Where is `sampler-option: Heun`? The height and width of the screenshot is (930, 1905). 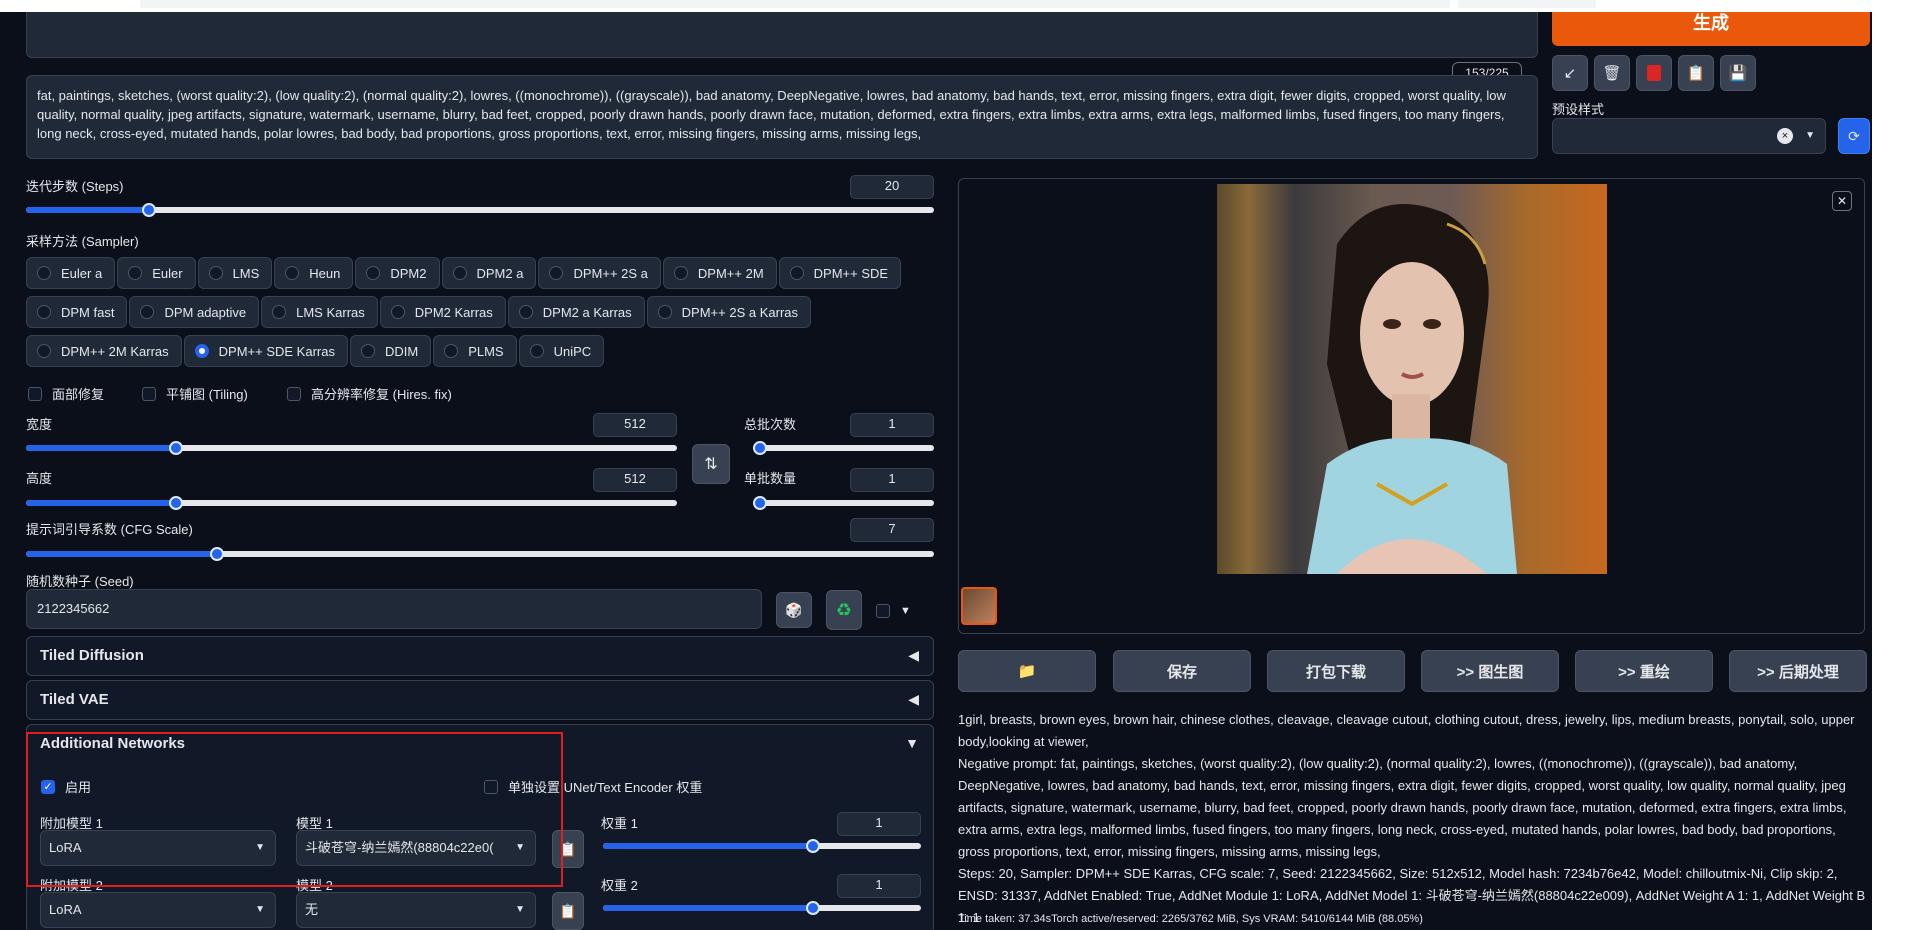
sampler-option: Heun is located at coordinates (314, 273).